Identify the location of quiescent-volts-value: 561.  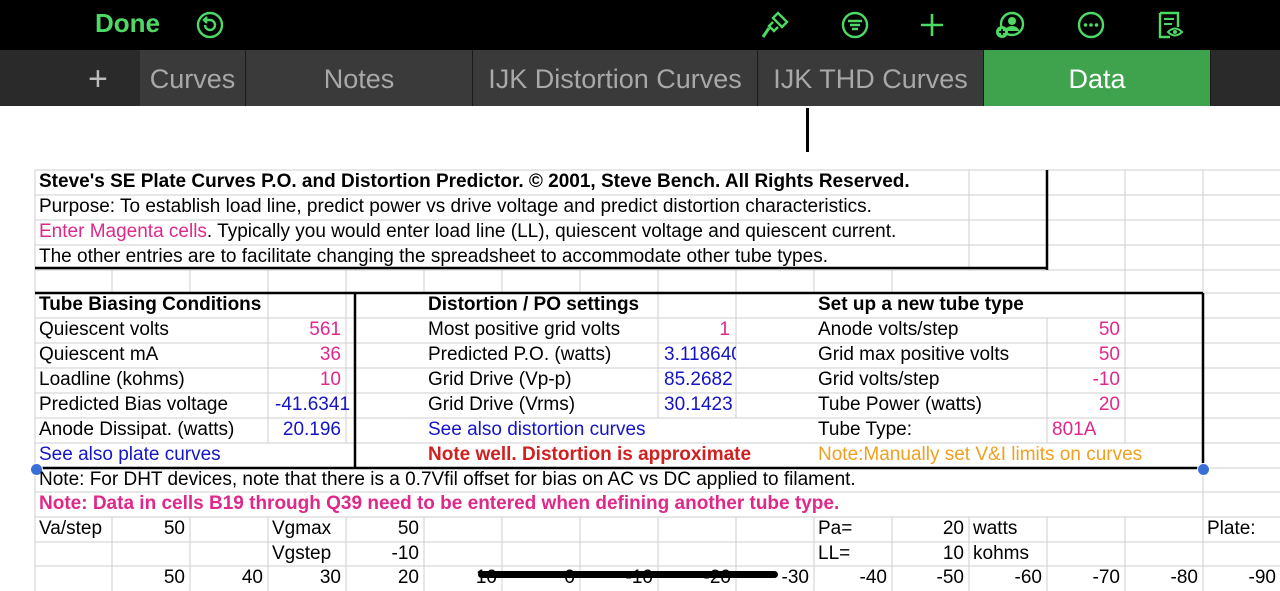
(304, 330).